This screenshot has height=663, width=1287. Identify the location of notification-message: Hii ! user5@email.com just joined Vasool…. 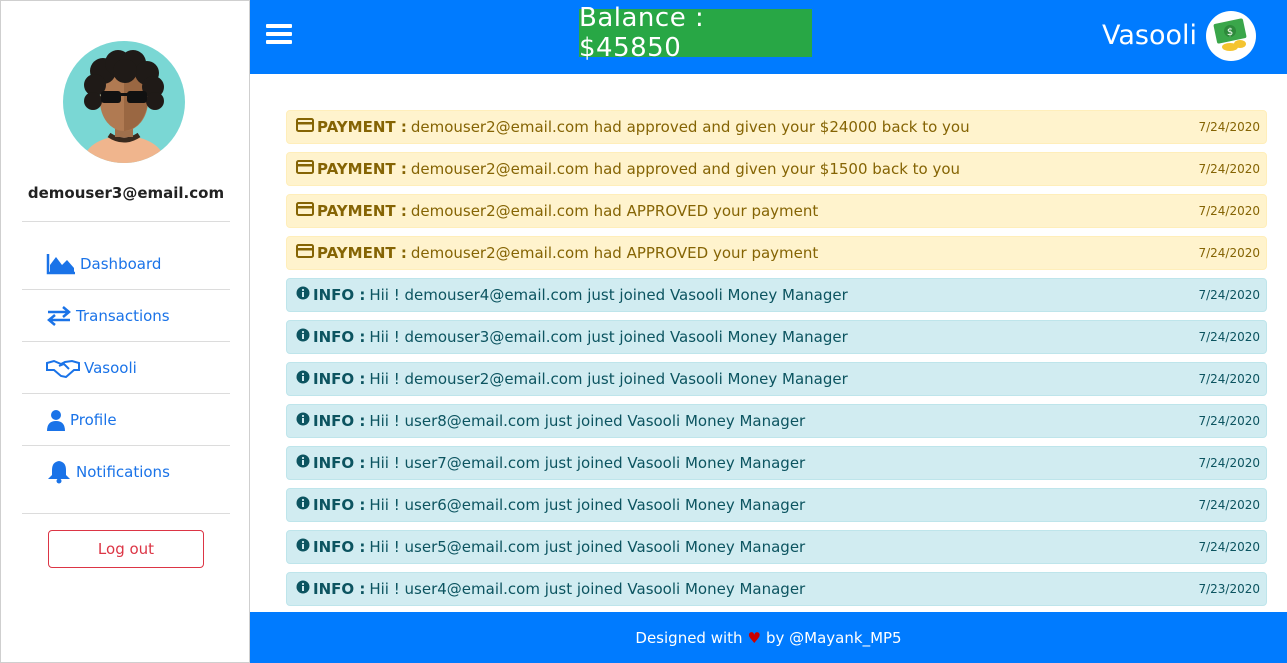
(587, 547).